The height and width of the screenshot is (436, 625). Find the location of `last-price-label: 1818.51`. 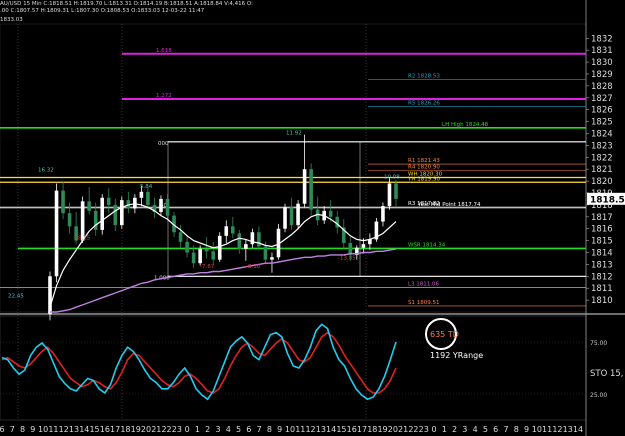

last-price-label: 1818.51 is located at coordinates (607, 200).